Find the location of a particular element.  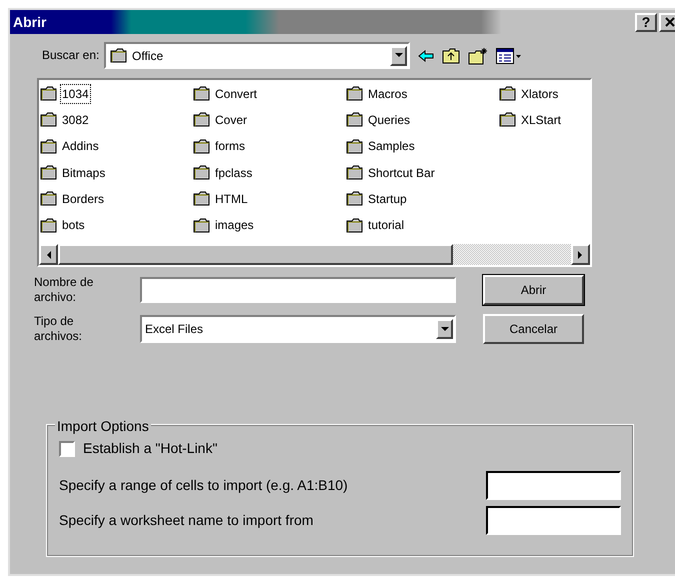

horizontal-scrollbar is located at coordinates (314, 254).